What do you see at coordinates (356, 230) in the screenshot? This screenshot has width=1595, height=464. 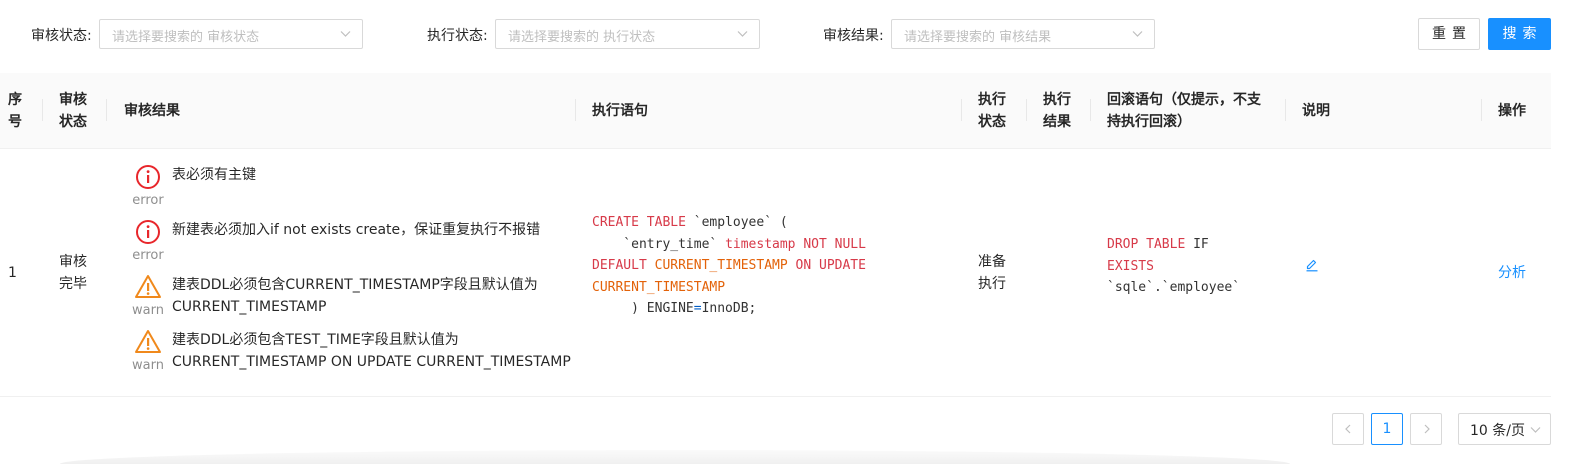 I see `audit-message: 新建表必须加入if not exists create，保证重复执行不报错` at bounding box center [356, 230].